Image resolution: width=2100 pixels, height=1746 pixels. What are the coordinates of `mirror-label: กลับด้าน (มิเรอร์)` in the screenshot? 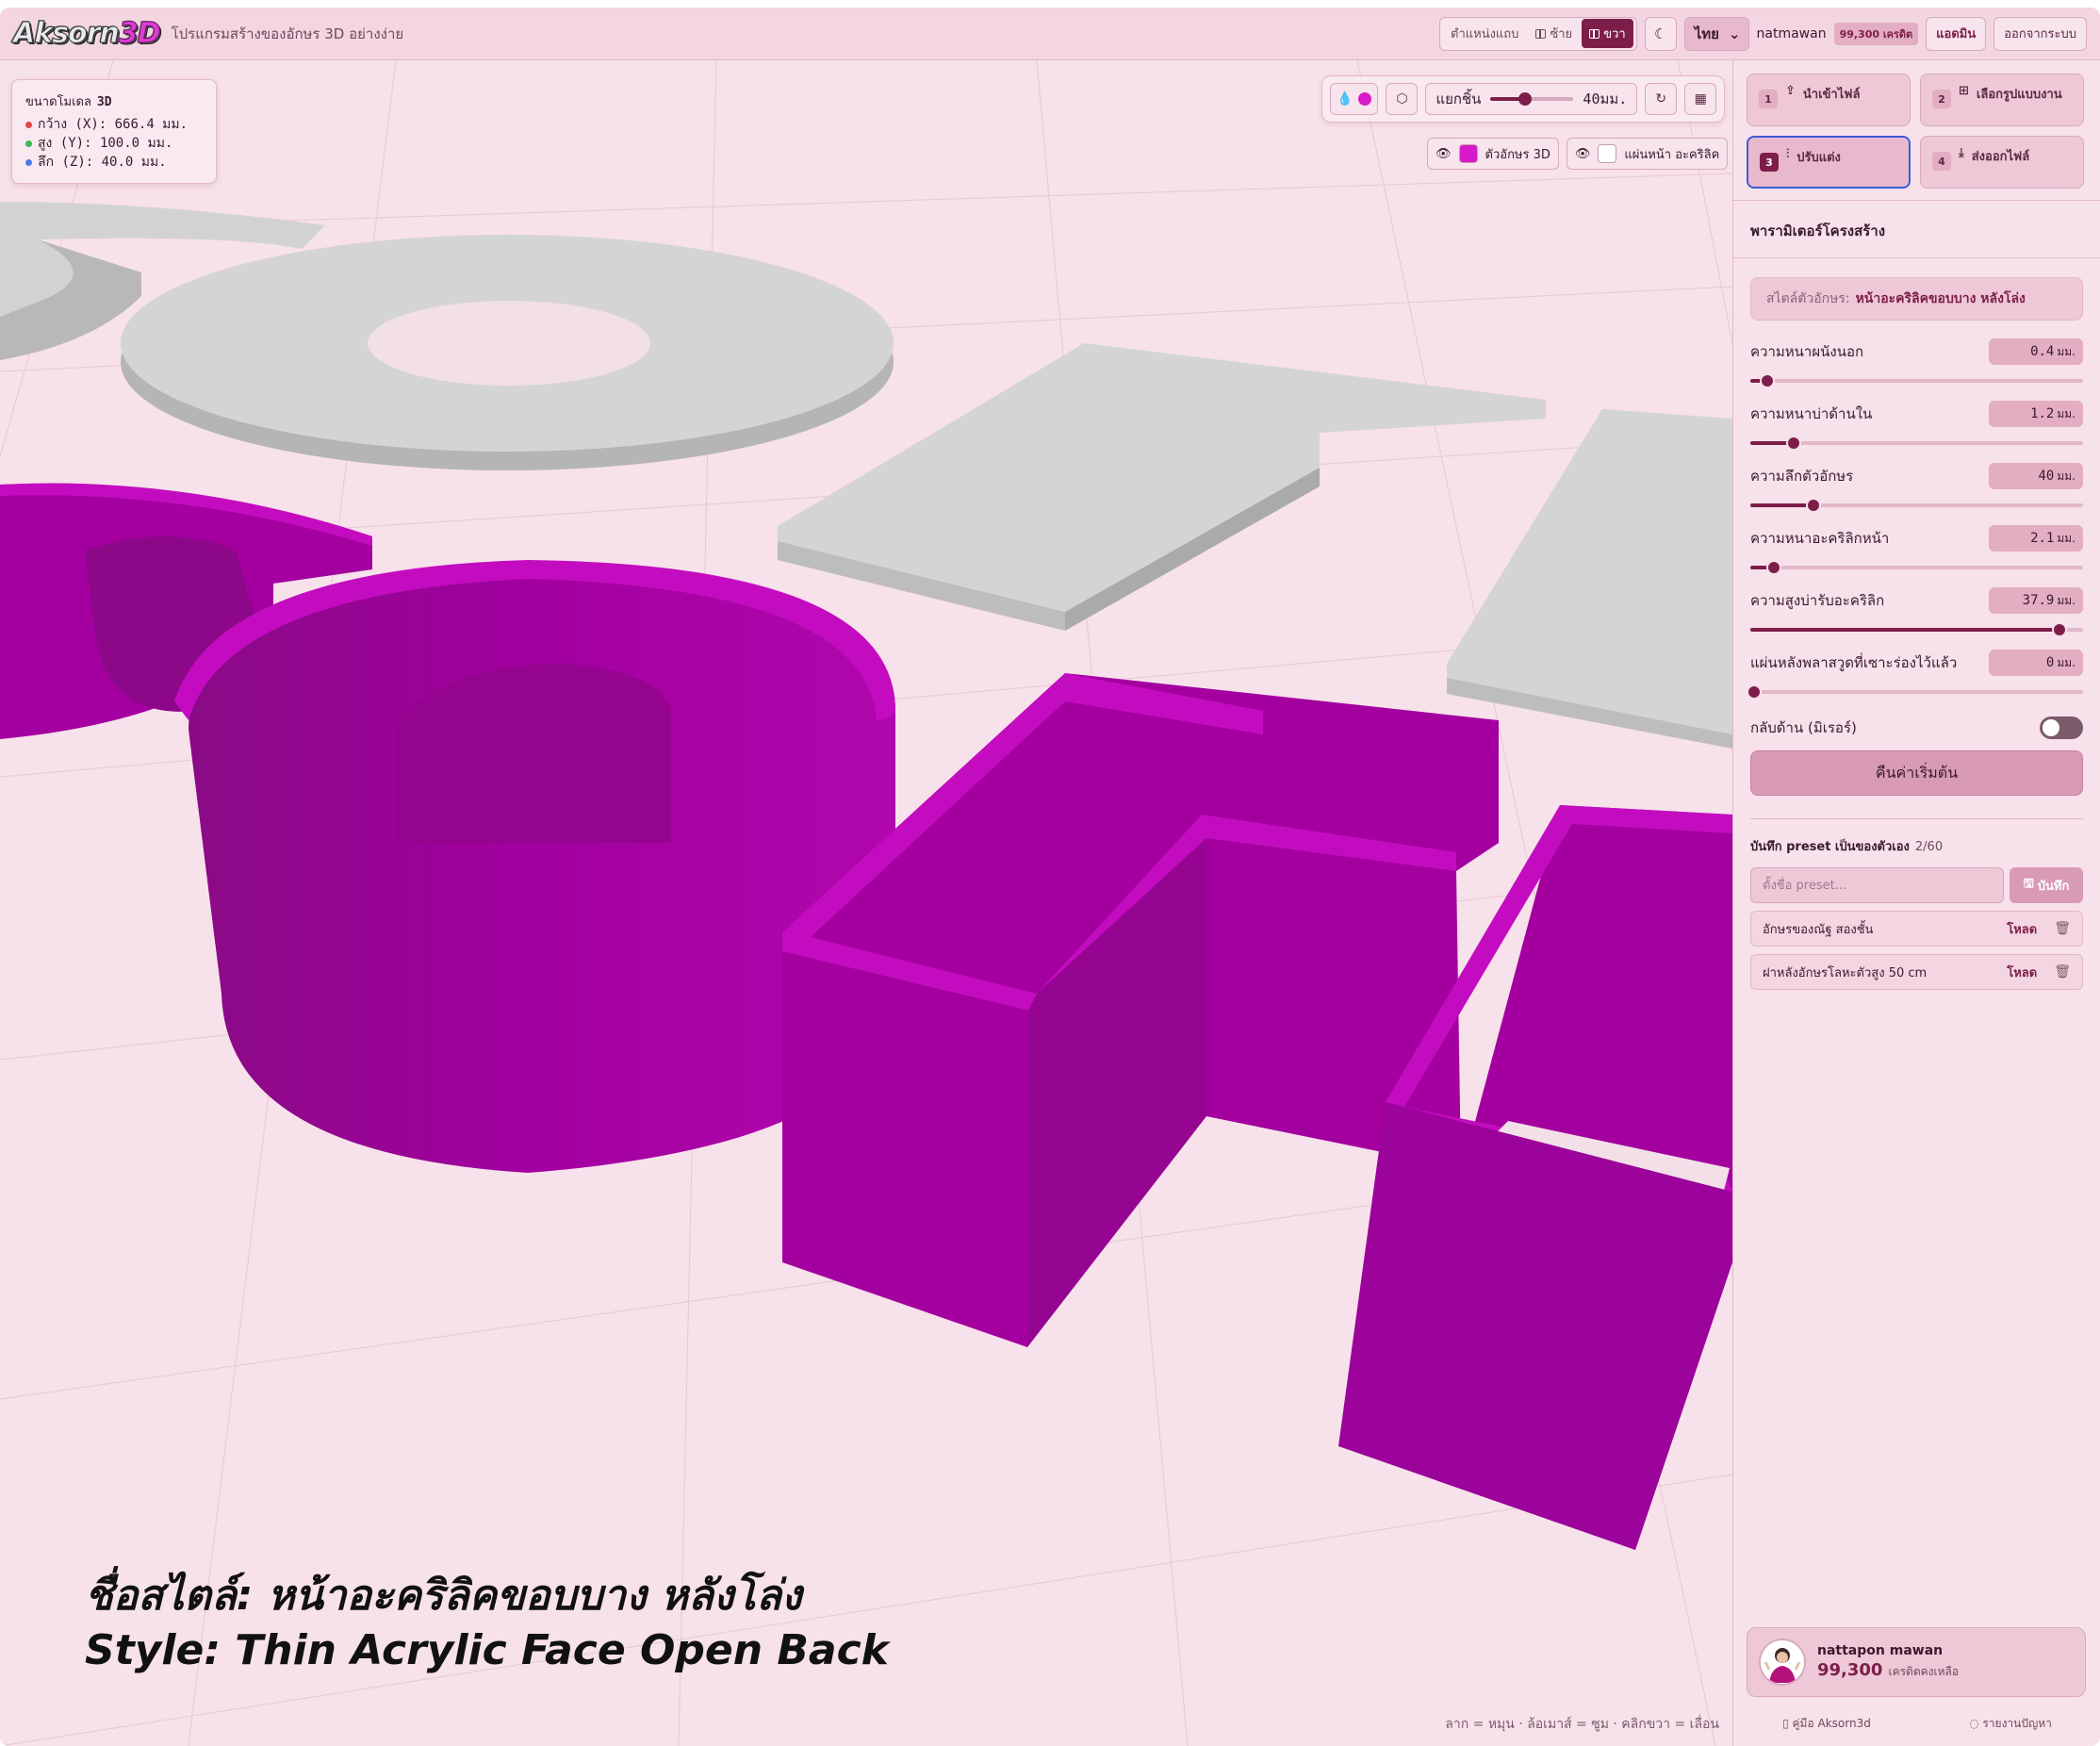 It's located at (1803, 727).